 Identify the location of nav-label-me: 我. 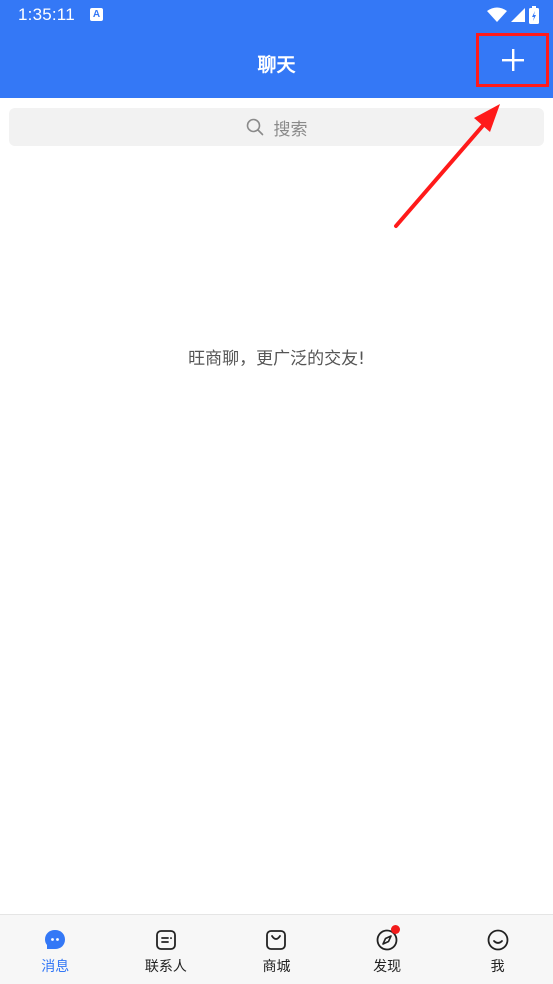
(497, 967).